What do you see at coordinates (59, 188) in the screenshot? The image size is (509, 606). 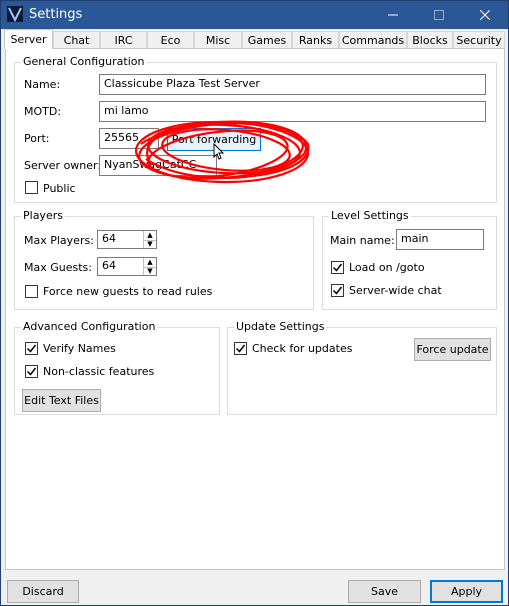 I see `public-label: Public` at bounding box center [59, 188].